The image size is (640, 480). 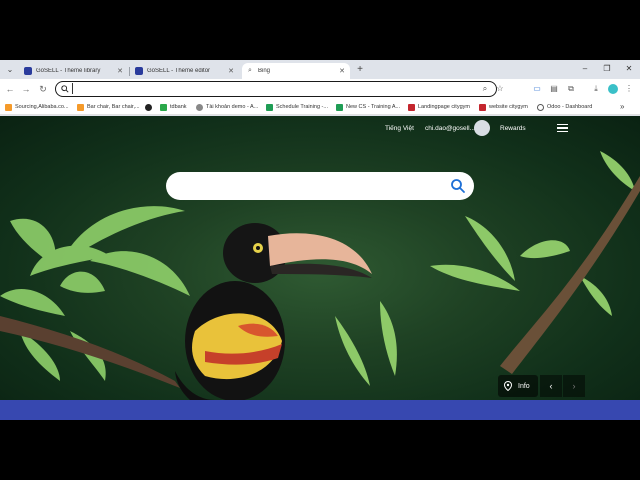 I want to click on rewards-link: Rewards, so click(x=513, y=128).